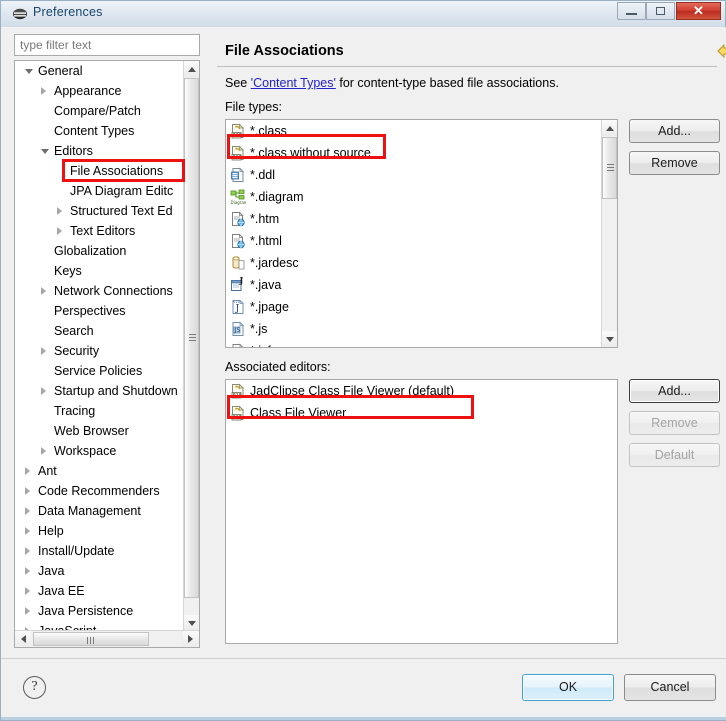 The width and height of the screenshot is (726, 721). I want to click on file-type-row: J *.jpage, so click(421, 307).